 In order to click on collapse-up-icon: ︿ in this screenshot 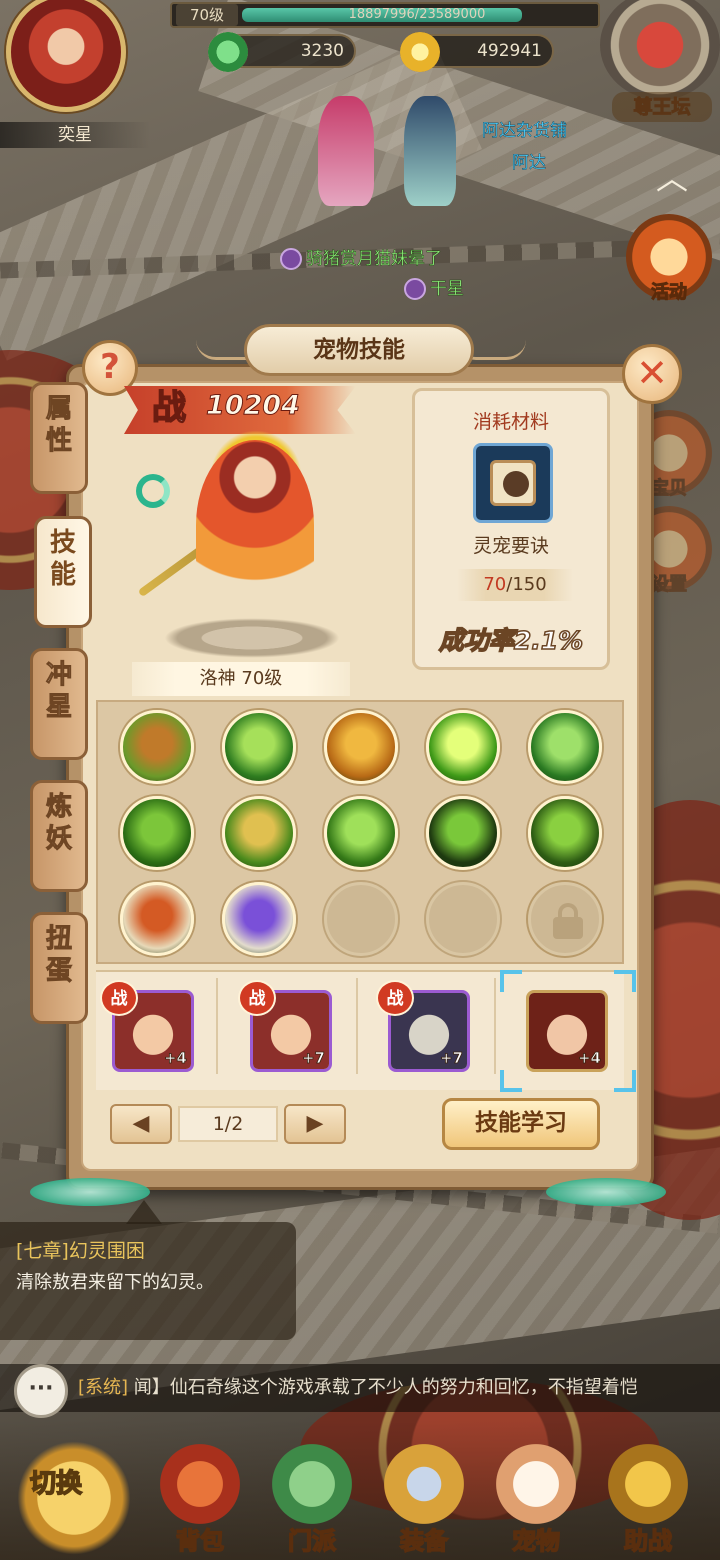, I will do `click(672, 178)`.